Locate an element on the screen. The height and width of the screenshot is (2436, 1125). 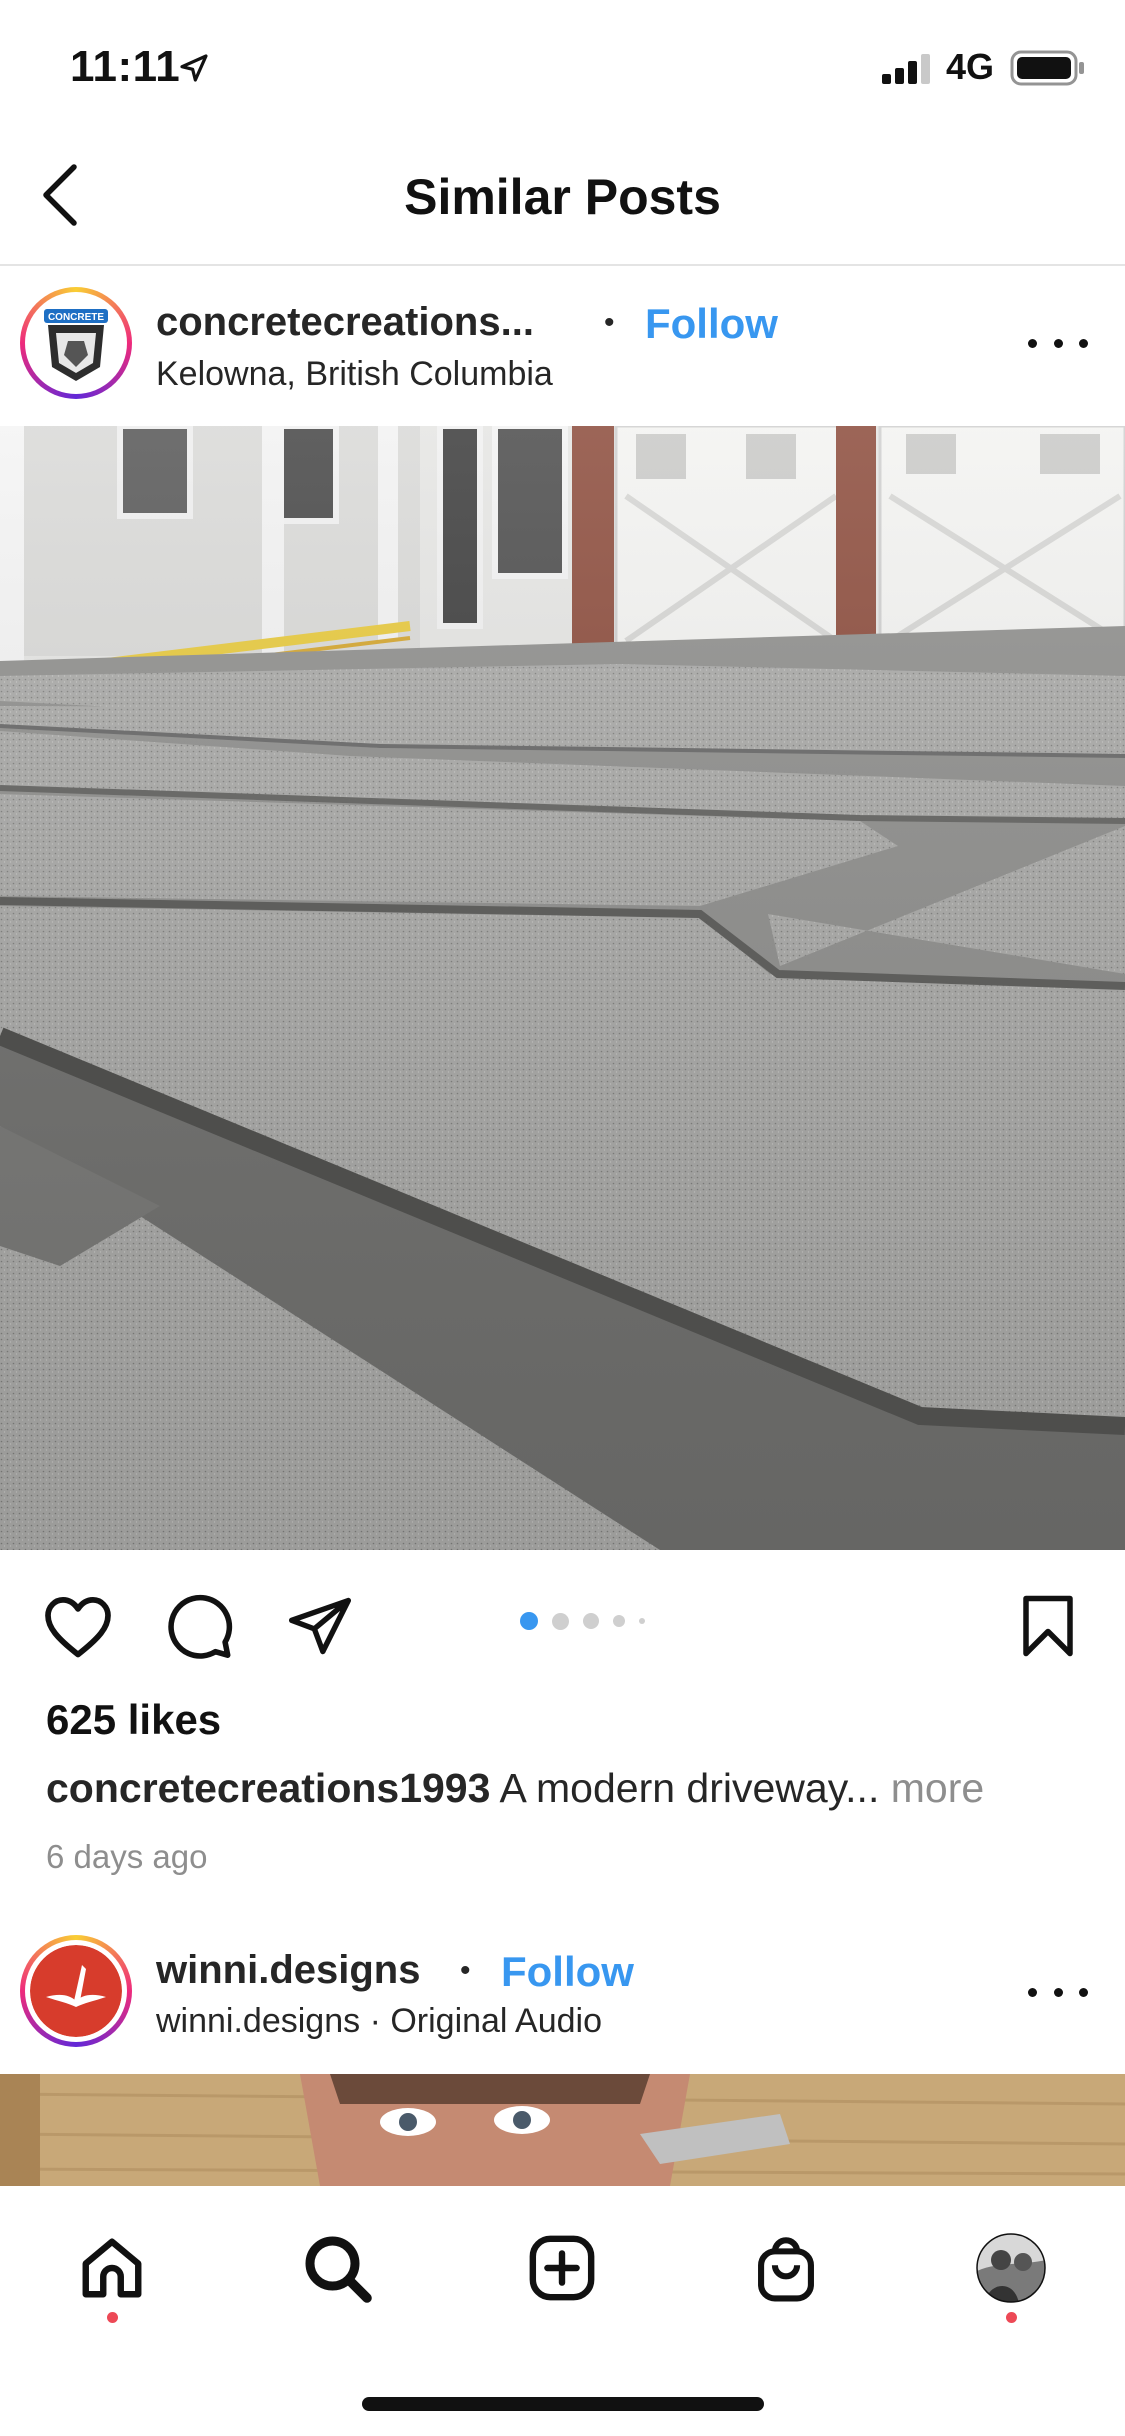
profile-avatar-icon is located at coordinates (1011, 2268).